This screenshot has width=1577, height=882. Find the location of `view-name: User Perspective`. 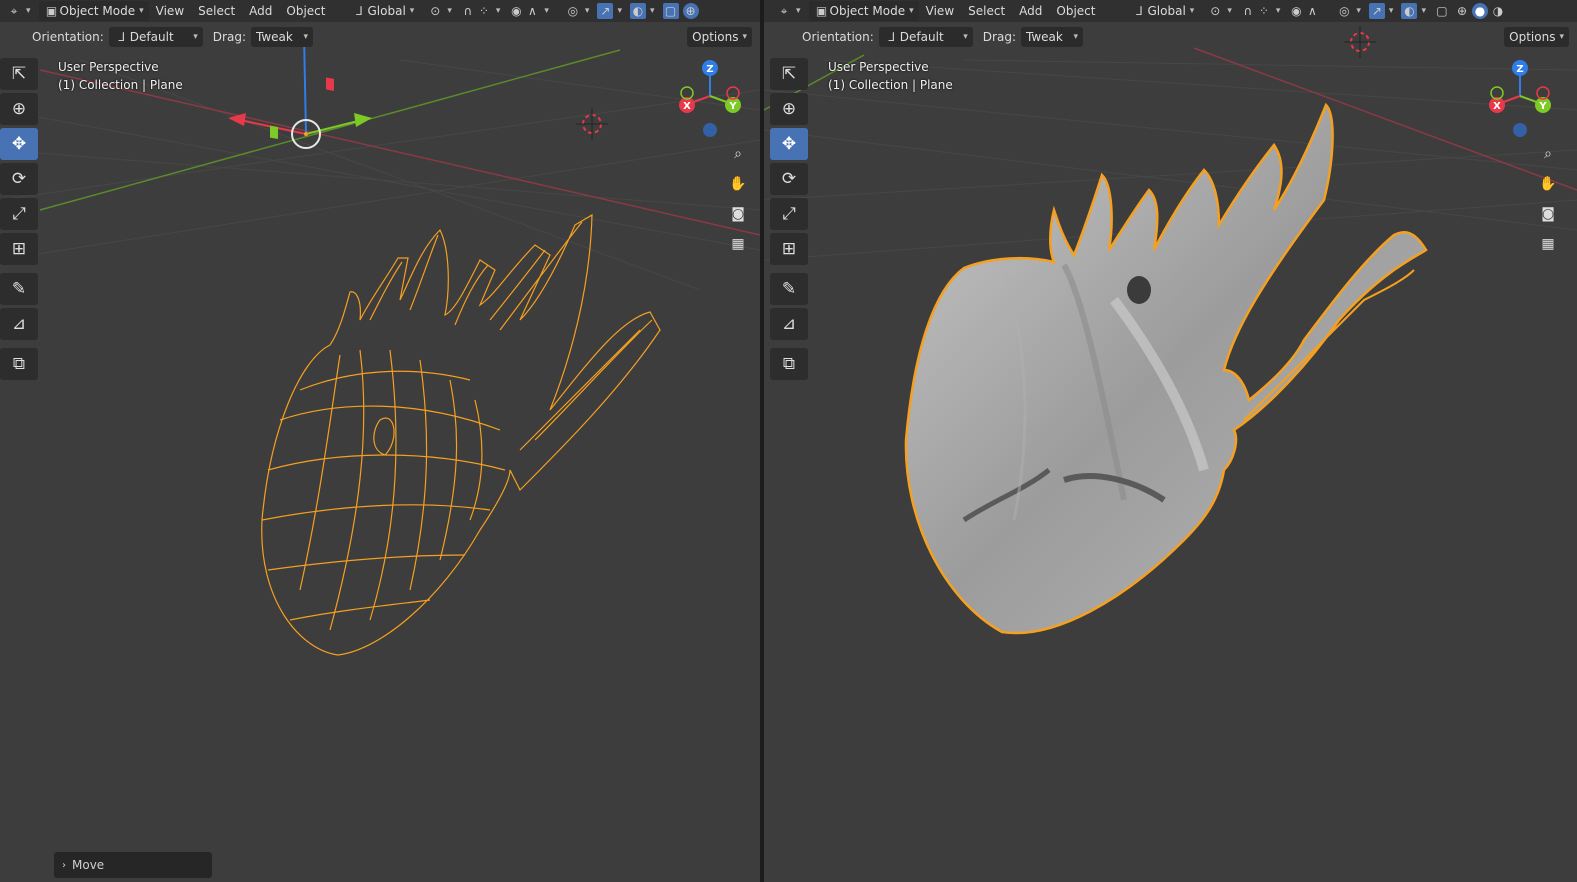

view-name: User Perspective is located at coordinates (108, 67).